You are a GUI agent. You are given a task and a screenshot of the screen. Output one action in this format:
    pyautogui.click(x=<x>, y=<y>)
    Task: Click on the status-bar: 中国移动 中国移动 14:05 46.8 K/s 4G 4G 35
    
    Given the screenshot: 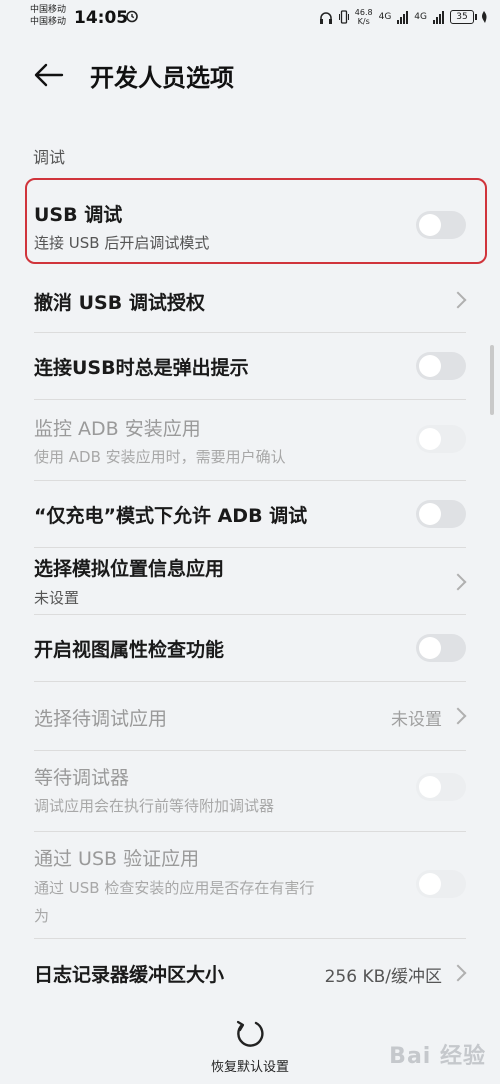 What is the action you would take?
    pyautogui.click(x=250, y=18)
    